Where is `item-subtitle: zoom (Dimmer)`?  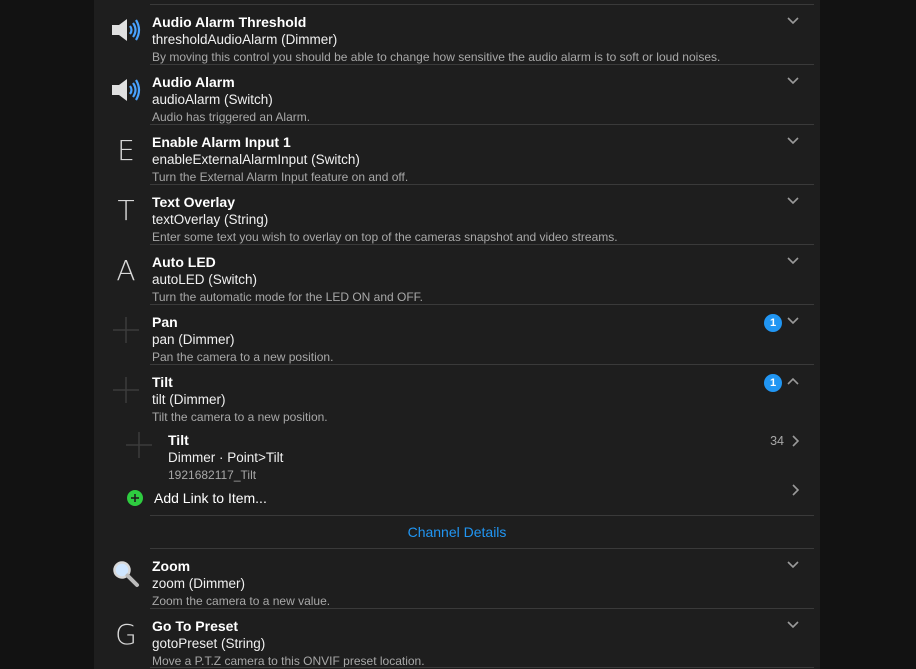 item-subtitle: zoom (Dimmer) is located at coordinates (198, 583).